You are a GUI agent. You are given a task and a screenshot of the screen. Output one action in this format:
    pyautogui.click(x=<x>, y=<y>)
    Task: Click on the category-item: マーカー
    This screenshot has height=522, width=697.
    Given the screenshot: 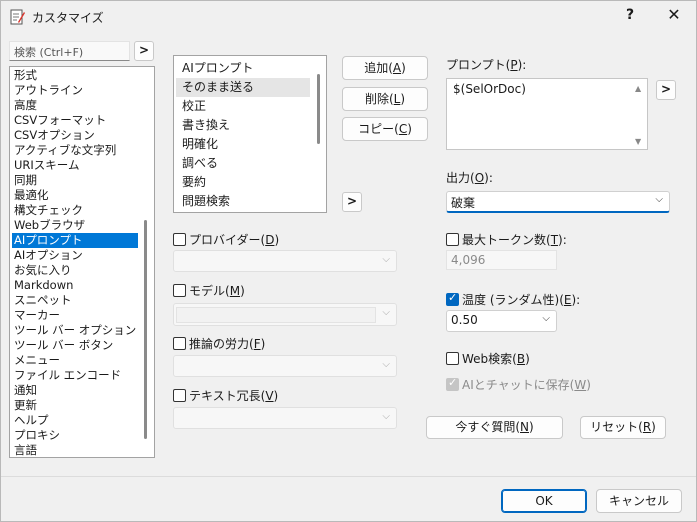 What is the action you would take?
    pyautogui.click(x=75, y=315)
    